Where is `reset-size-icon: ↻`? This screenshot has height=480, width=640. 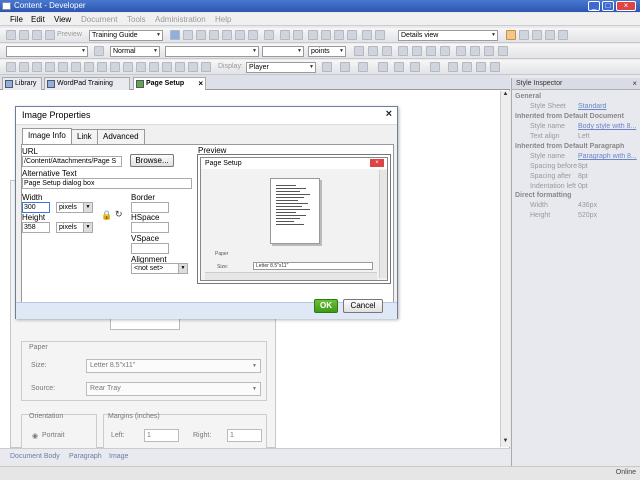 reset-size-icon: ↻ is located at coordinates (119, 214).